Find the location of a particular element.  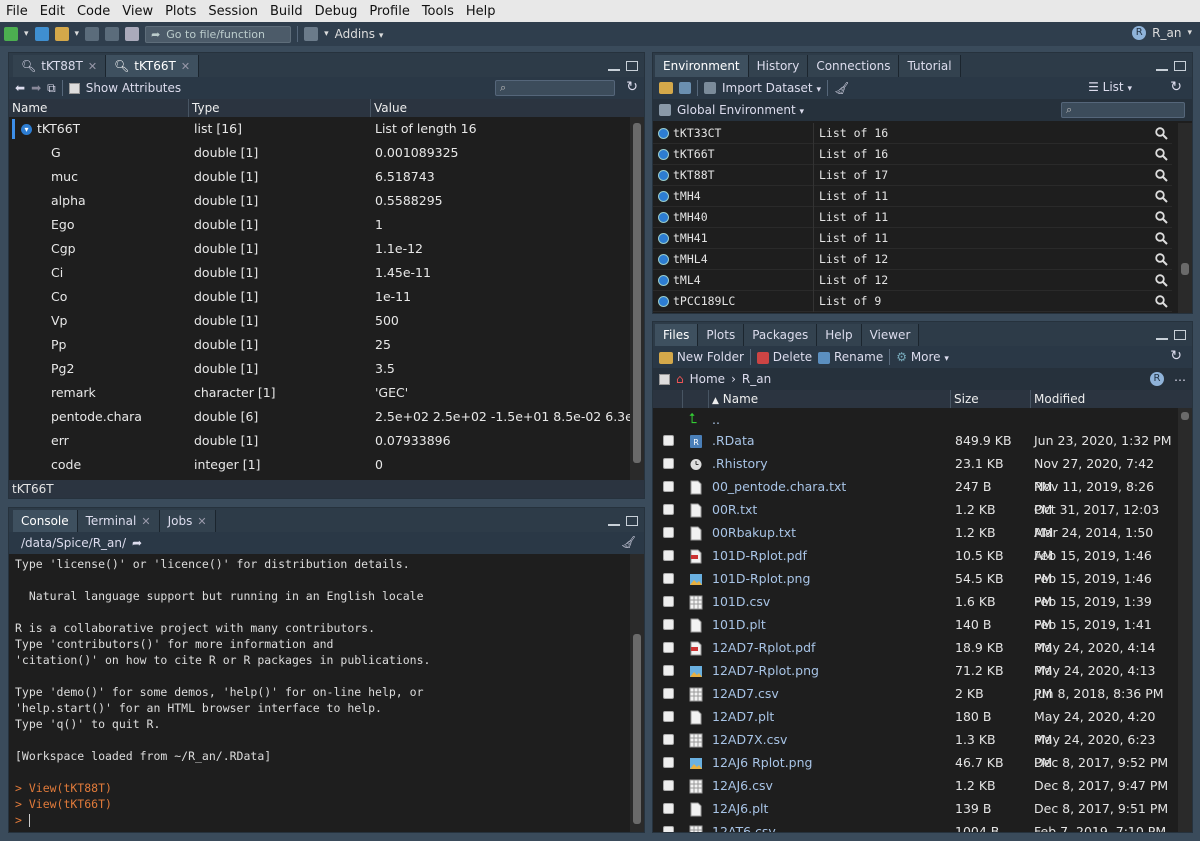

file-name: 12AD7.csv is located at coordinates (745, 693).